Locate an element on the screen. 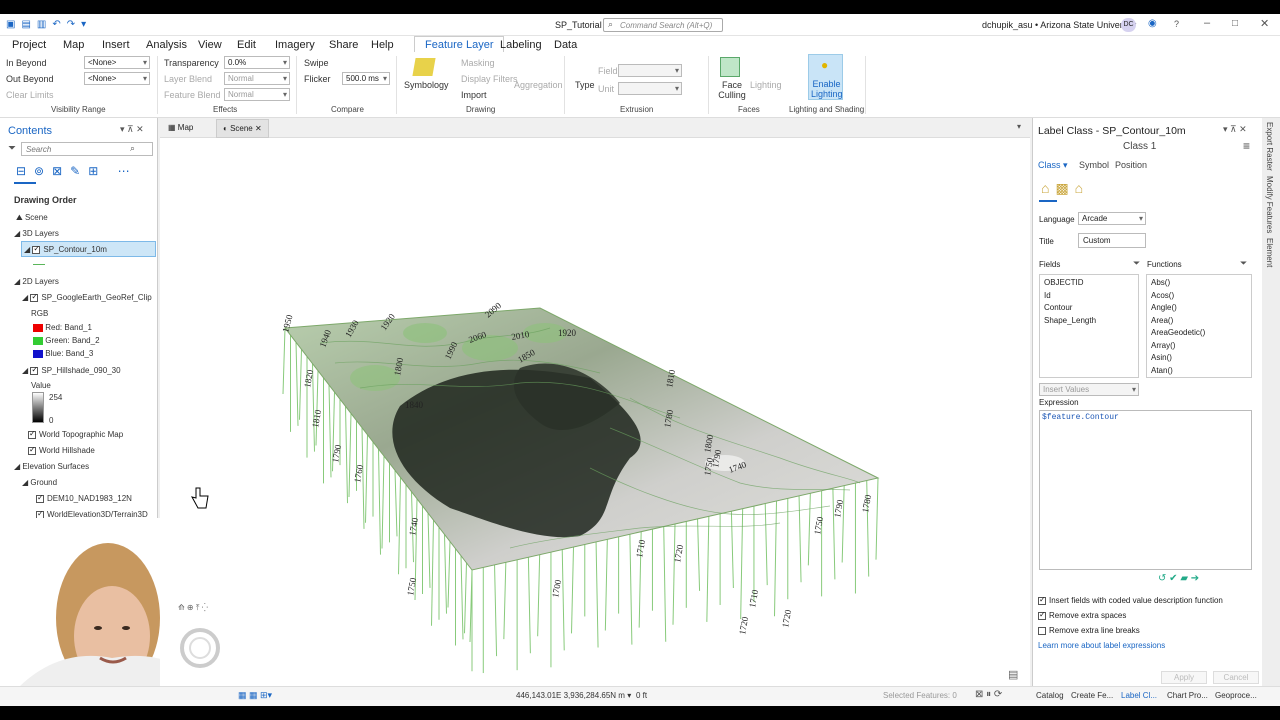 The height and width of the screenshot is (720, 1280). option-extra-spaces: Remove extra spaces is located at coordinates (1082, 615).